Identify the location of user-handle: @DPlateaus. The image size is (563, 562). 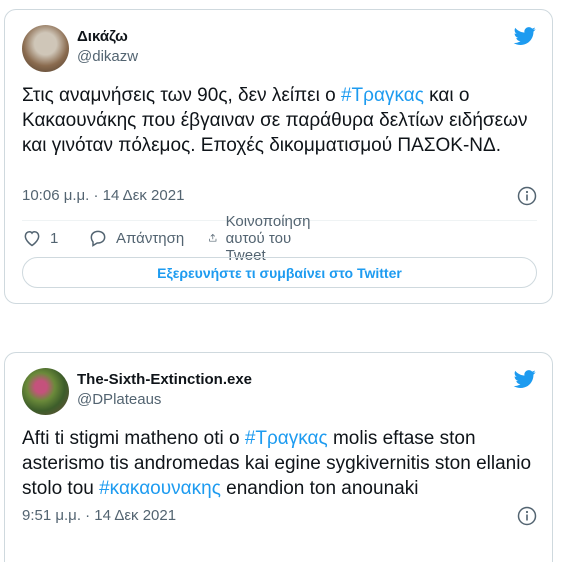
(164, 400).